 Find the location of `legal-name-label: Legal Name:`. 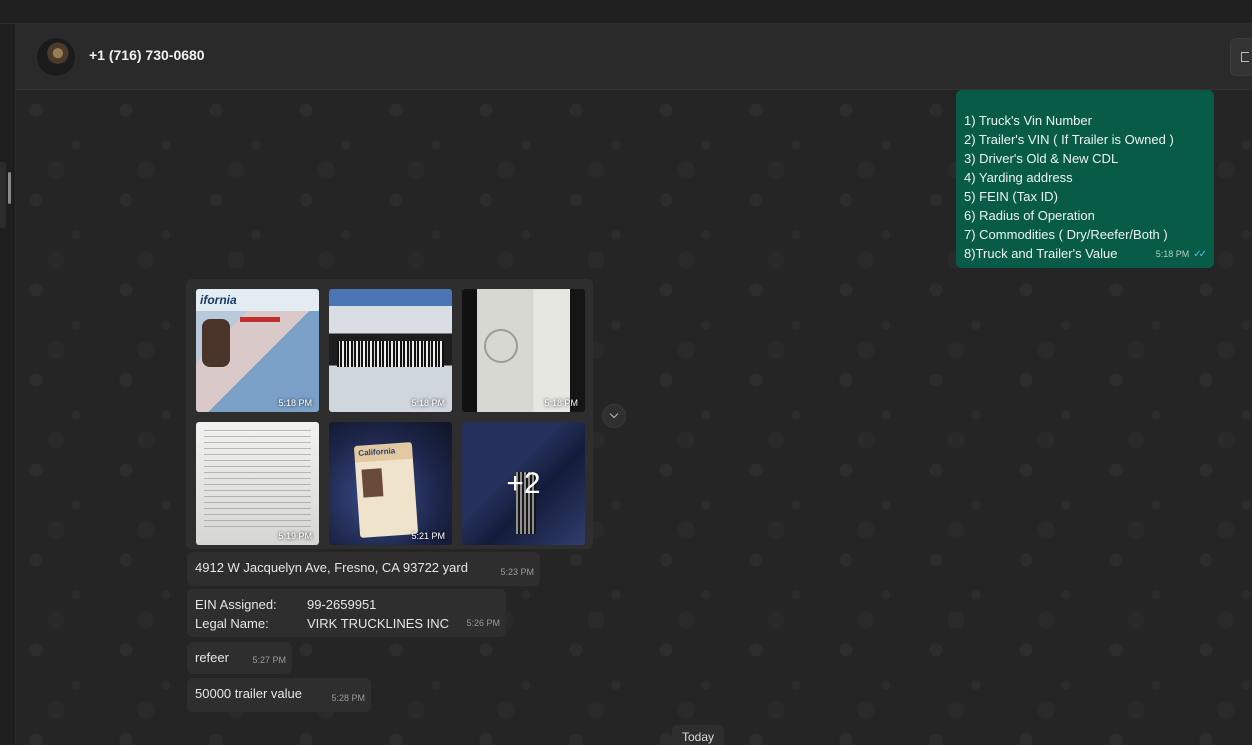

legal-name-label: Legal Name: is located at coordinates (232, 623).